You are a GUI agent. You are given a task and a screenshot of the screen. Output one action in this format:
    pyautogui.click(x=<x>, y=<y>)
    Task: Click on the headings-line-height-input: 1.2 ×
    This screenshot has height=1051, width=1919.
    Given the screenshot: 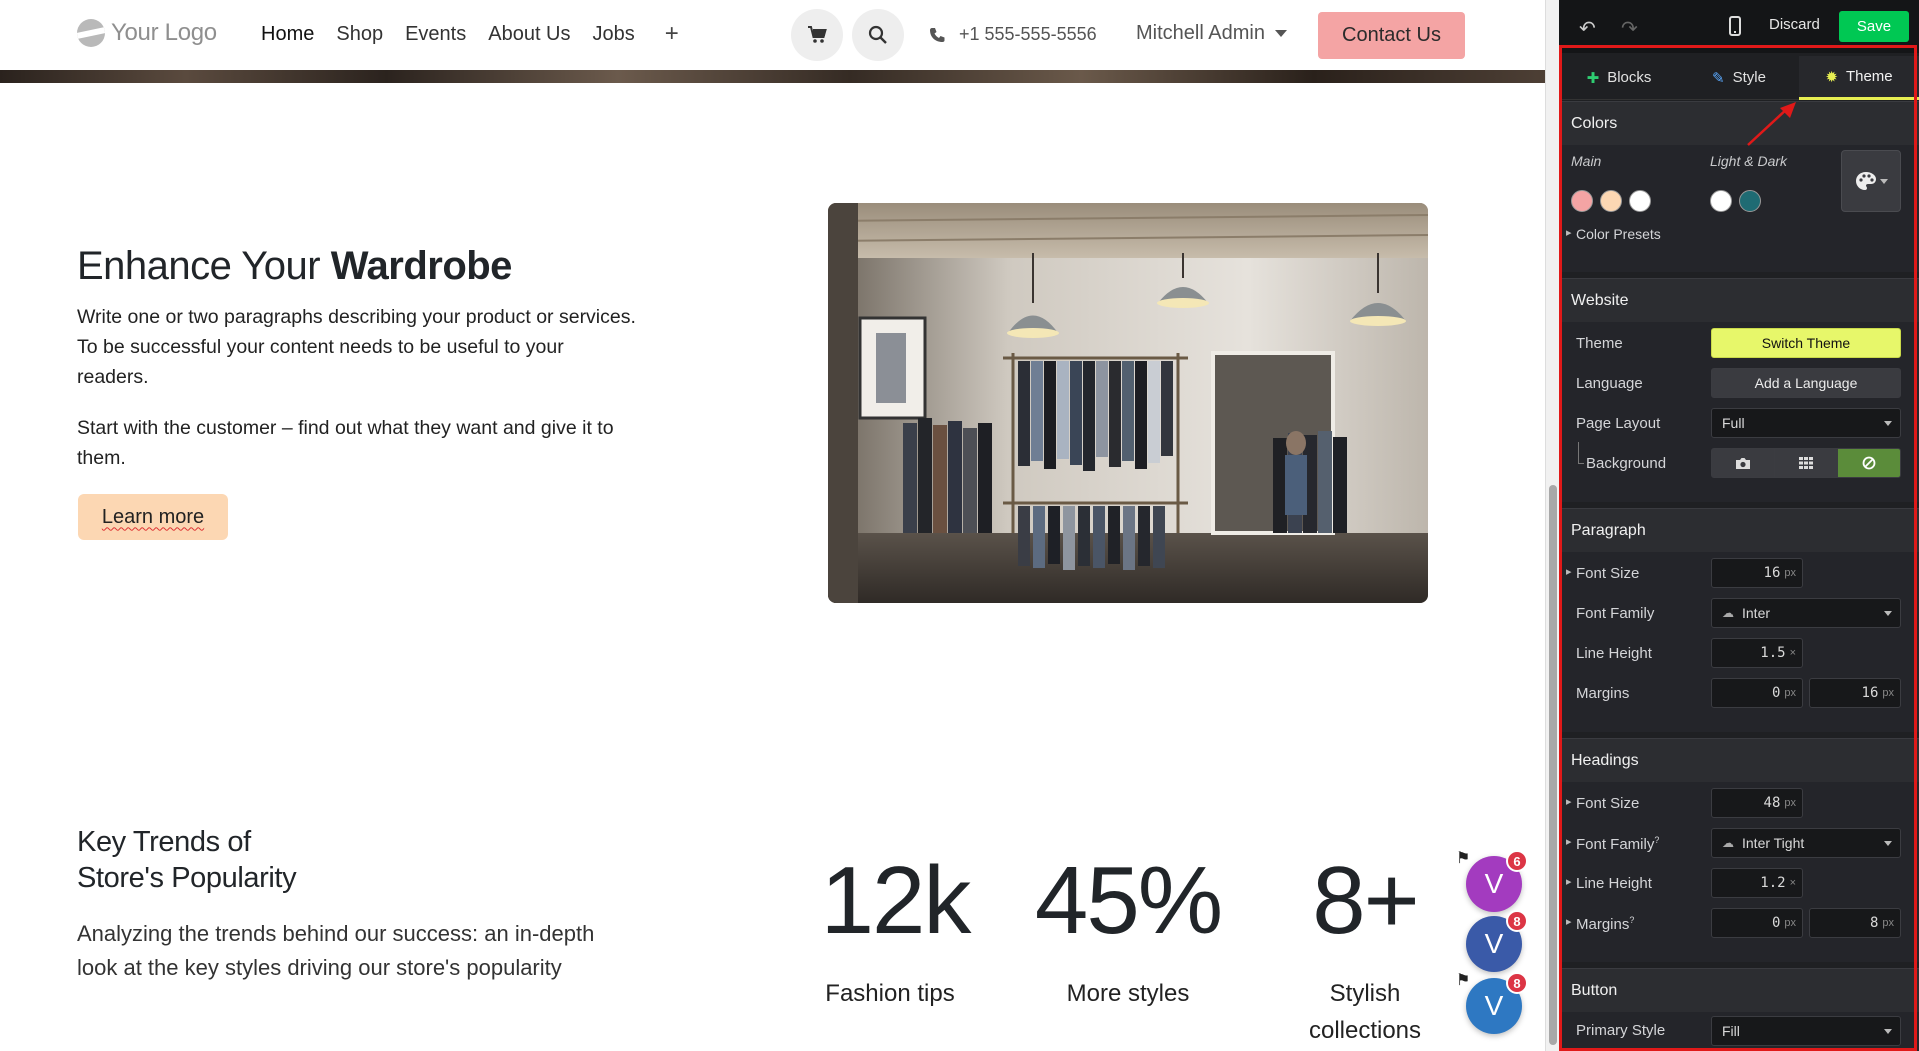 What is the action you would take?
    pyautogui.click(x=1757, y=883)
    